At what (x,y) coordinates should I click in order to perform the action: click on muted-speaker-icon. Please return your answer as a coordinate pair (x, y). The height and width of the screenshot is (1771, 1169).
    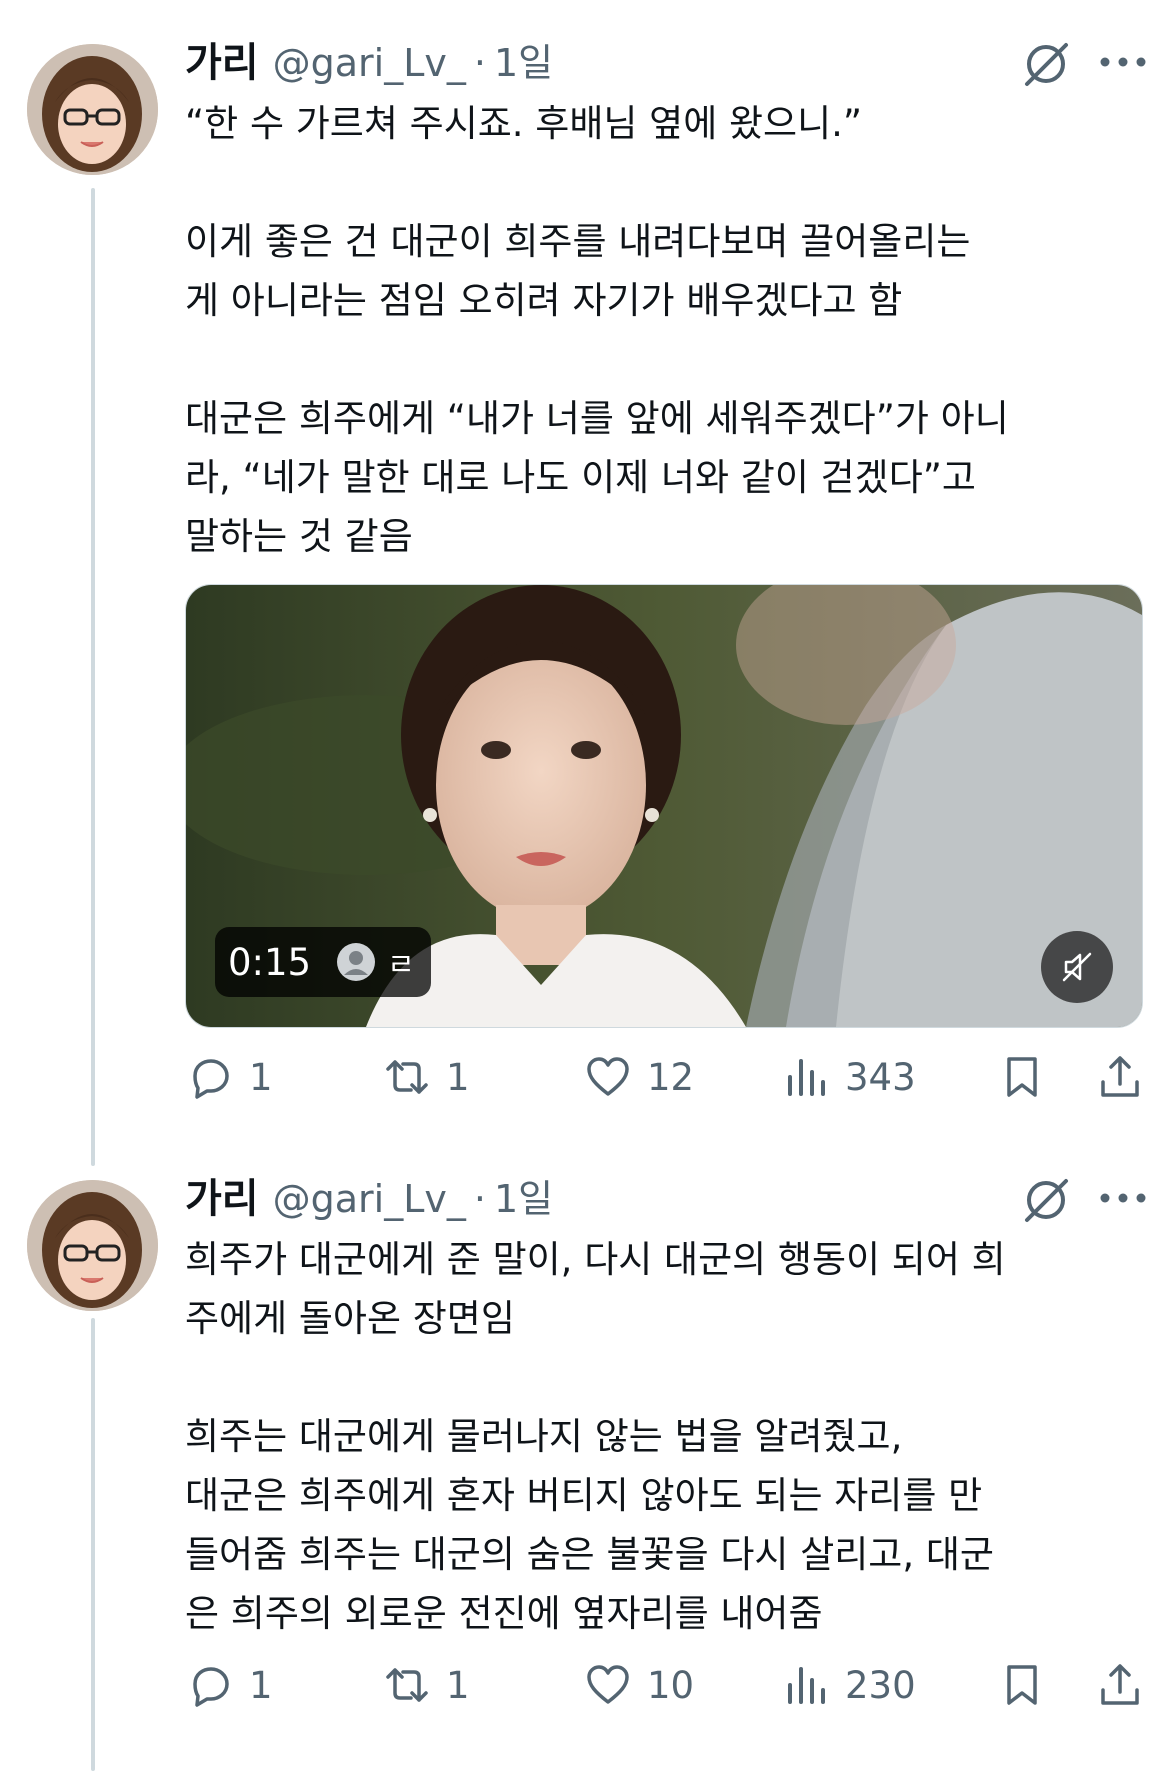
    Looking at the image, I should click on (1077, 967).